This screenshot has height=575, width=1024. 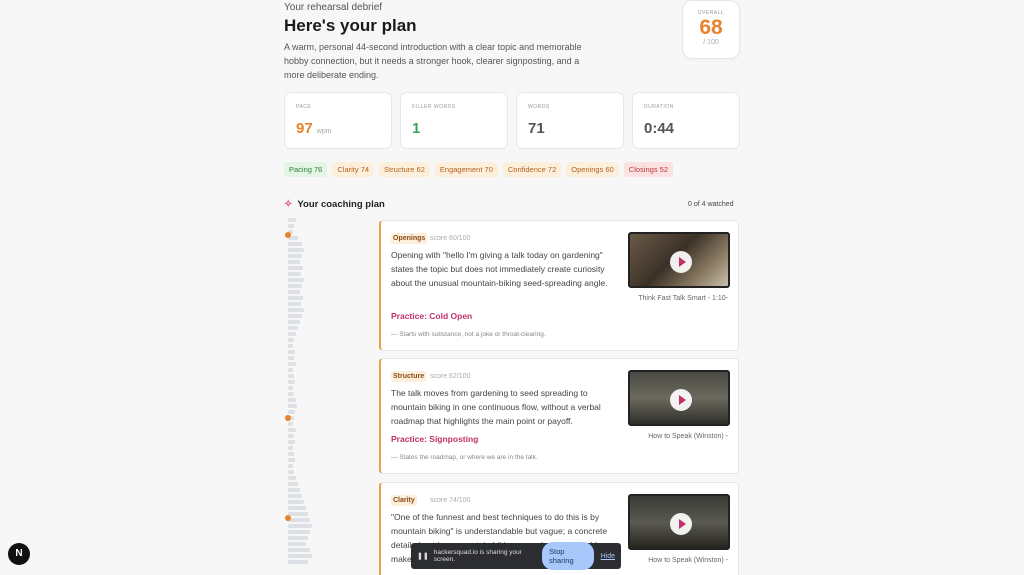 What do you see at coordinates (592, 169) in the screenshot?
I see `chip-openings: Openings 60` at bounding box center [592, 169].